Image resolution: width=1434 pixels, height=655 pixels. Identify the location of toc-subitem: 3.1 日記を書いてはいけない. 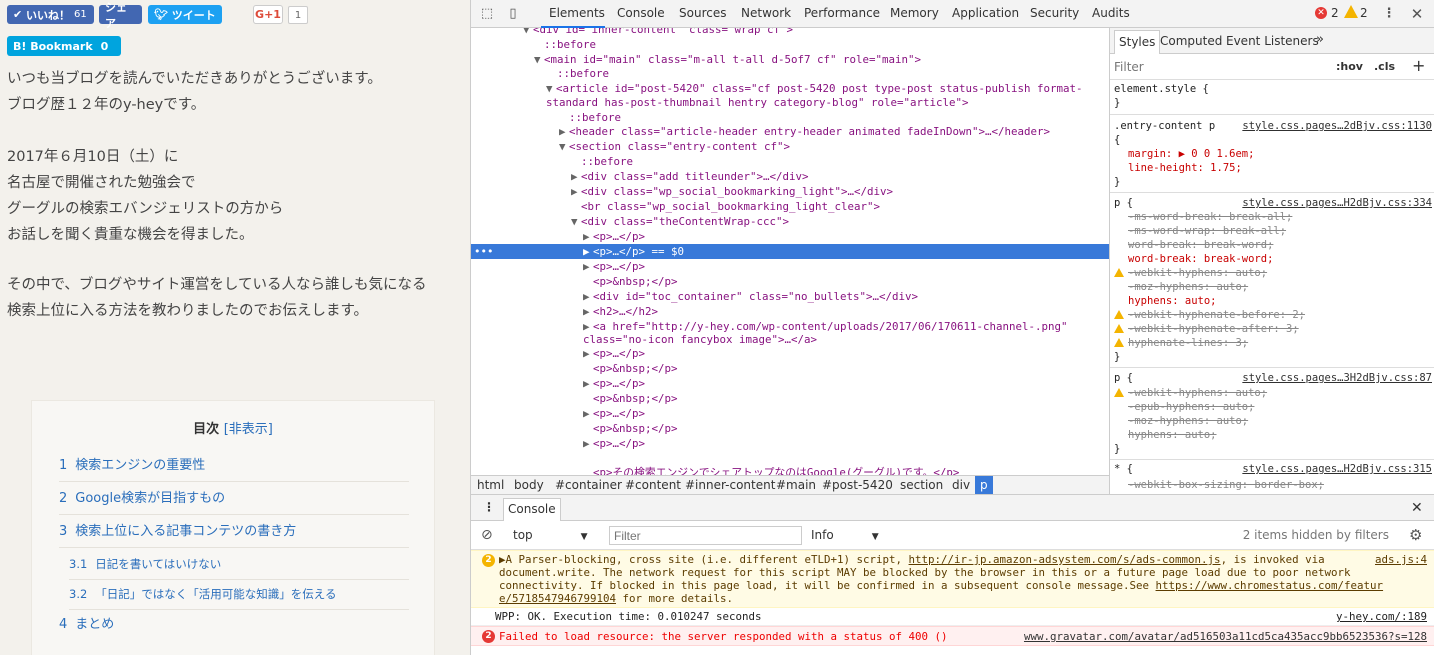
(239, 564).